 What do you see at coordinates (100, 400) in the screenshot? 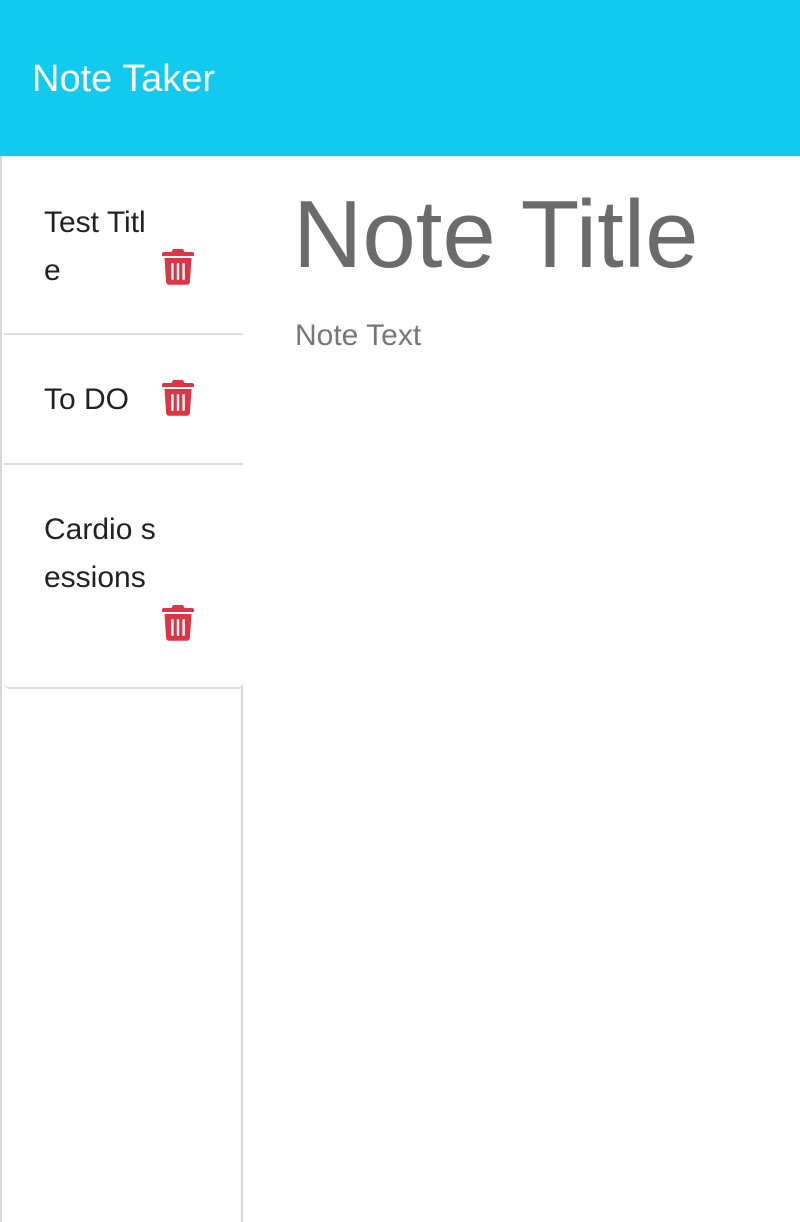
I see `note-item-title: To DO` at bounding box center [100, 400].